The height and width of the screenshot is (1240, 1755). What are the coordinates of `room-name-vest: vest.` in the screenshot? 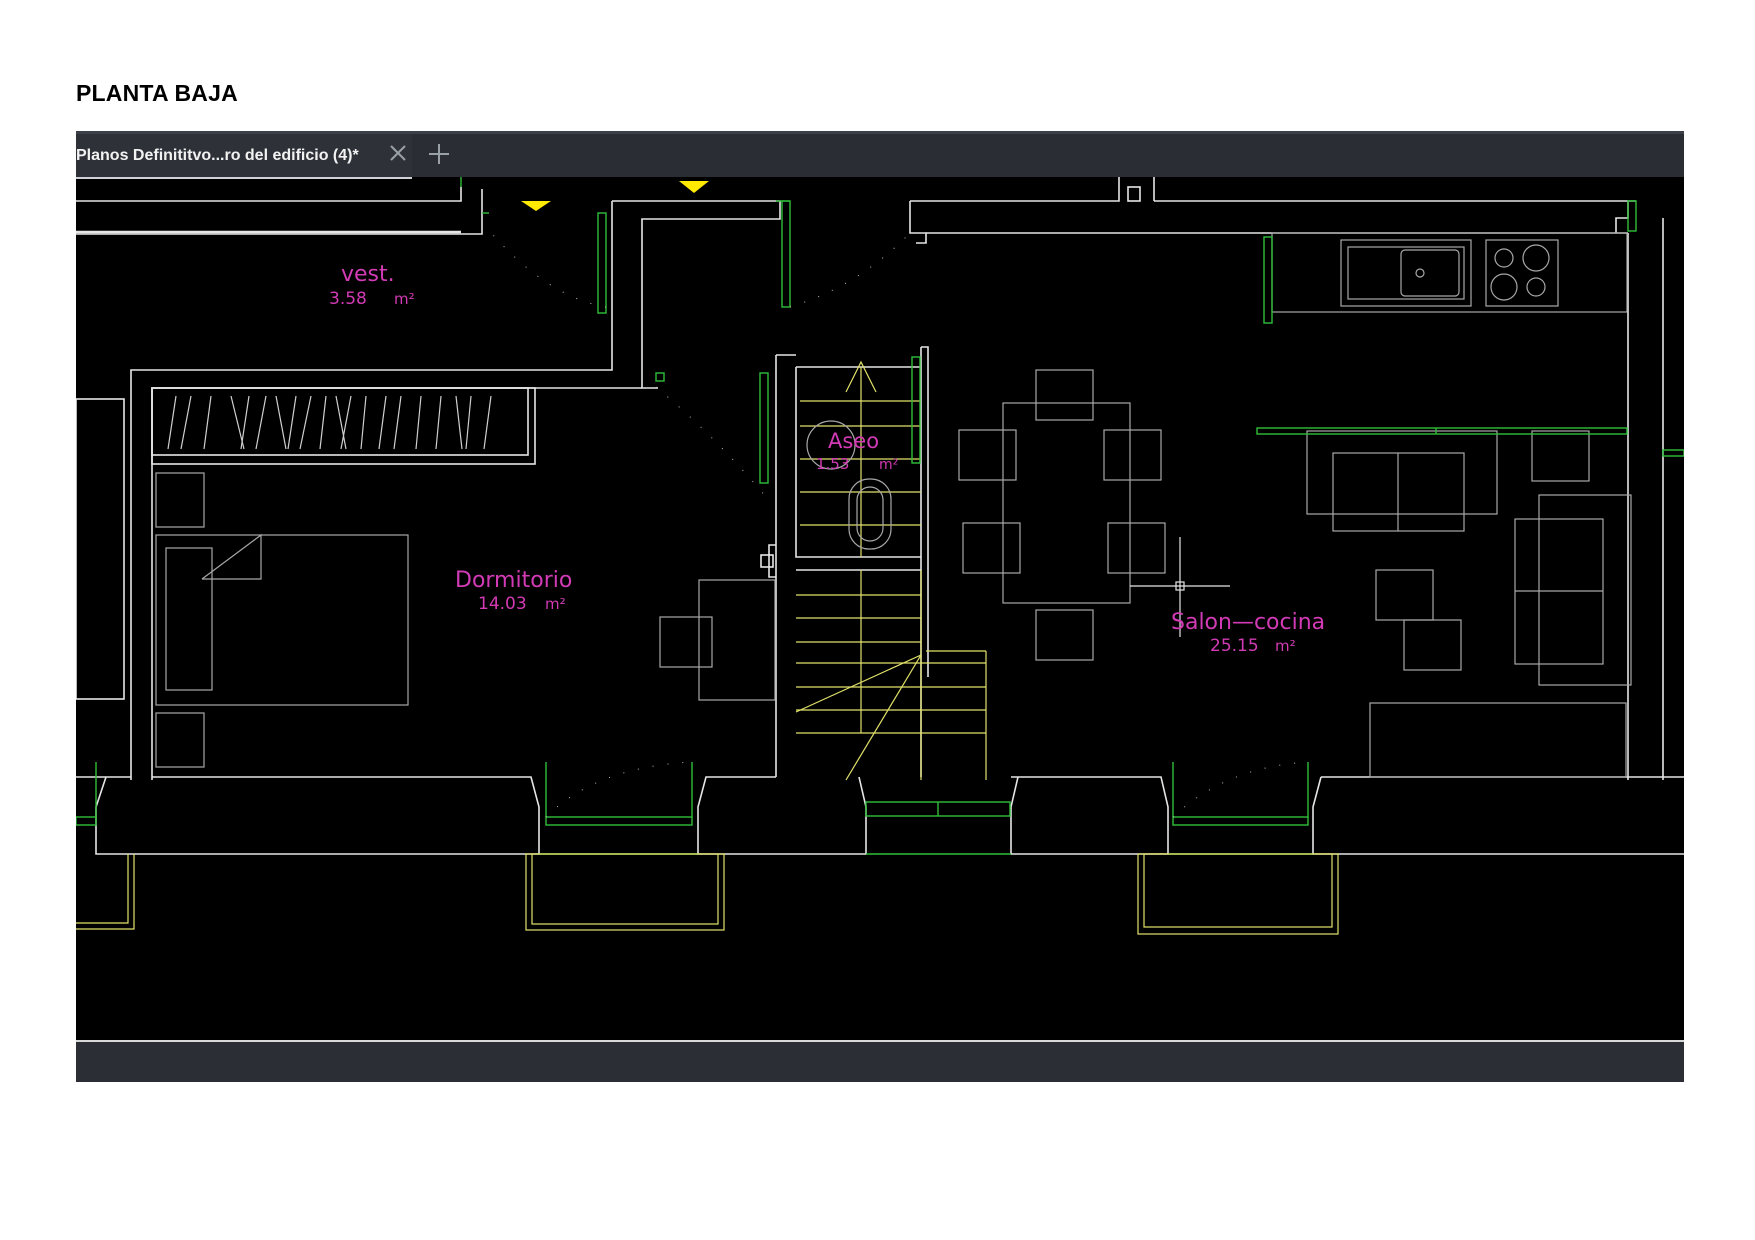 It's located at (368, 274).